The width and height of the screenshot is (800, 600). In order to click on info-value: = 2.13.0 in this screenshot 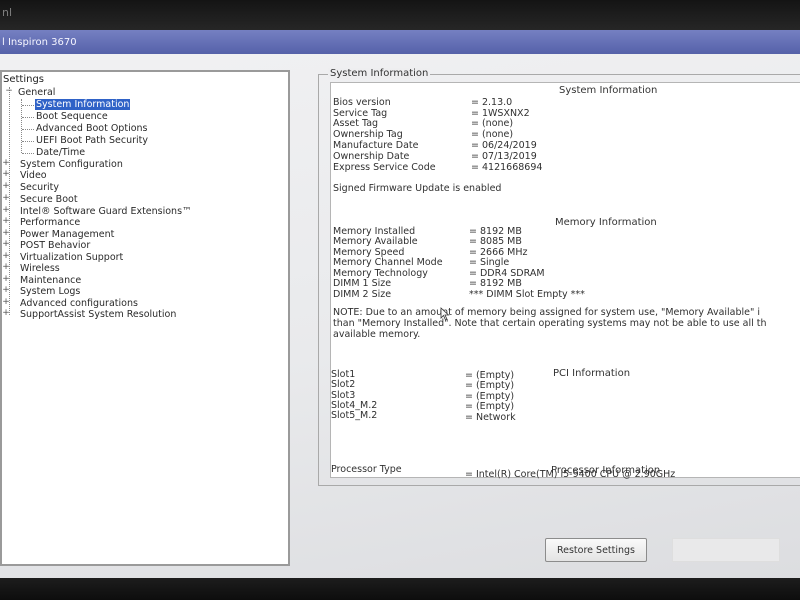, I will do `click(492, 102)`.